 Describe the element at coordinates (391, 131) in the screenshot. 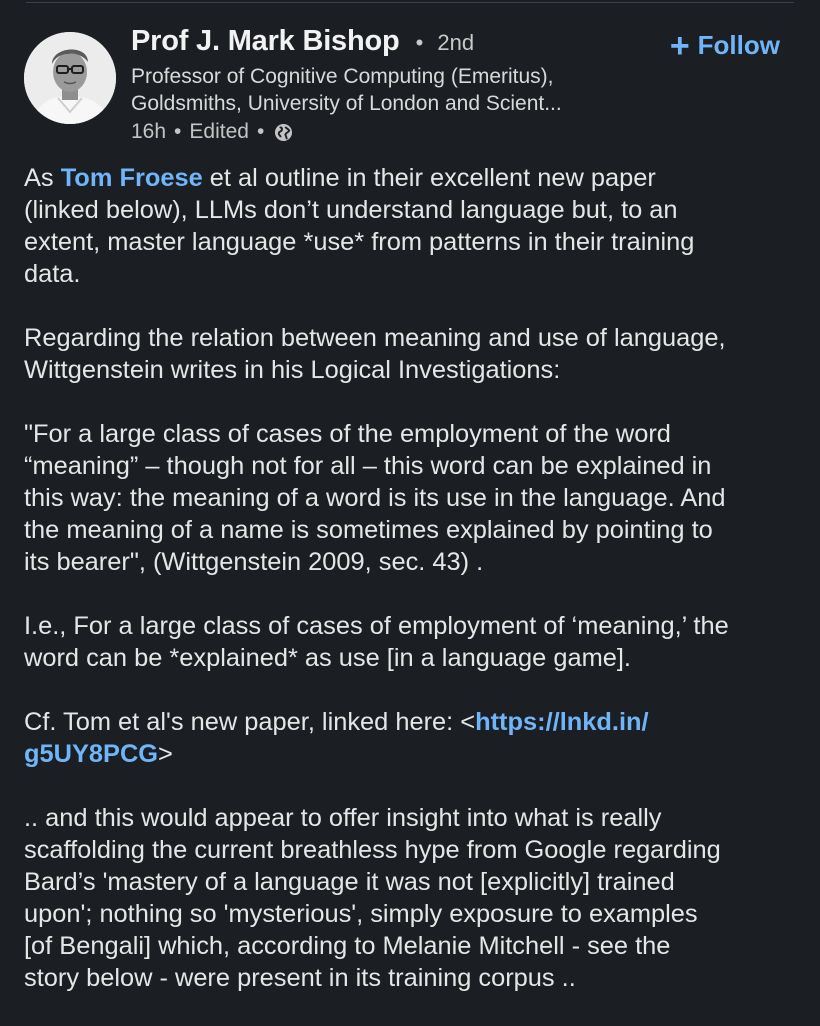

I see `post-meta: 16h • Edited •` at that location.